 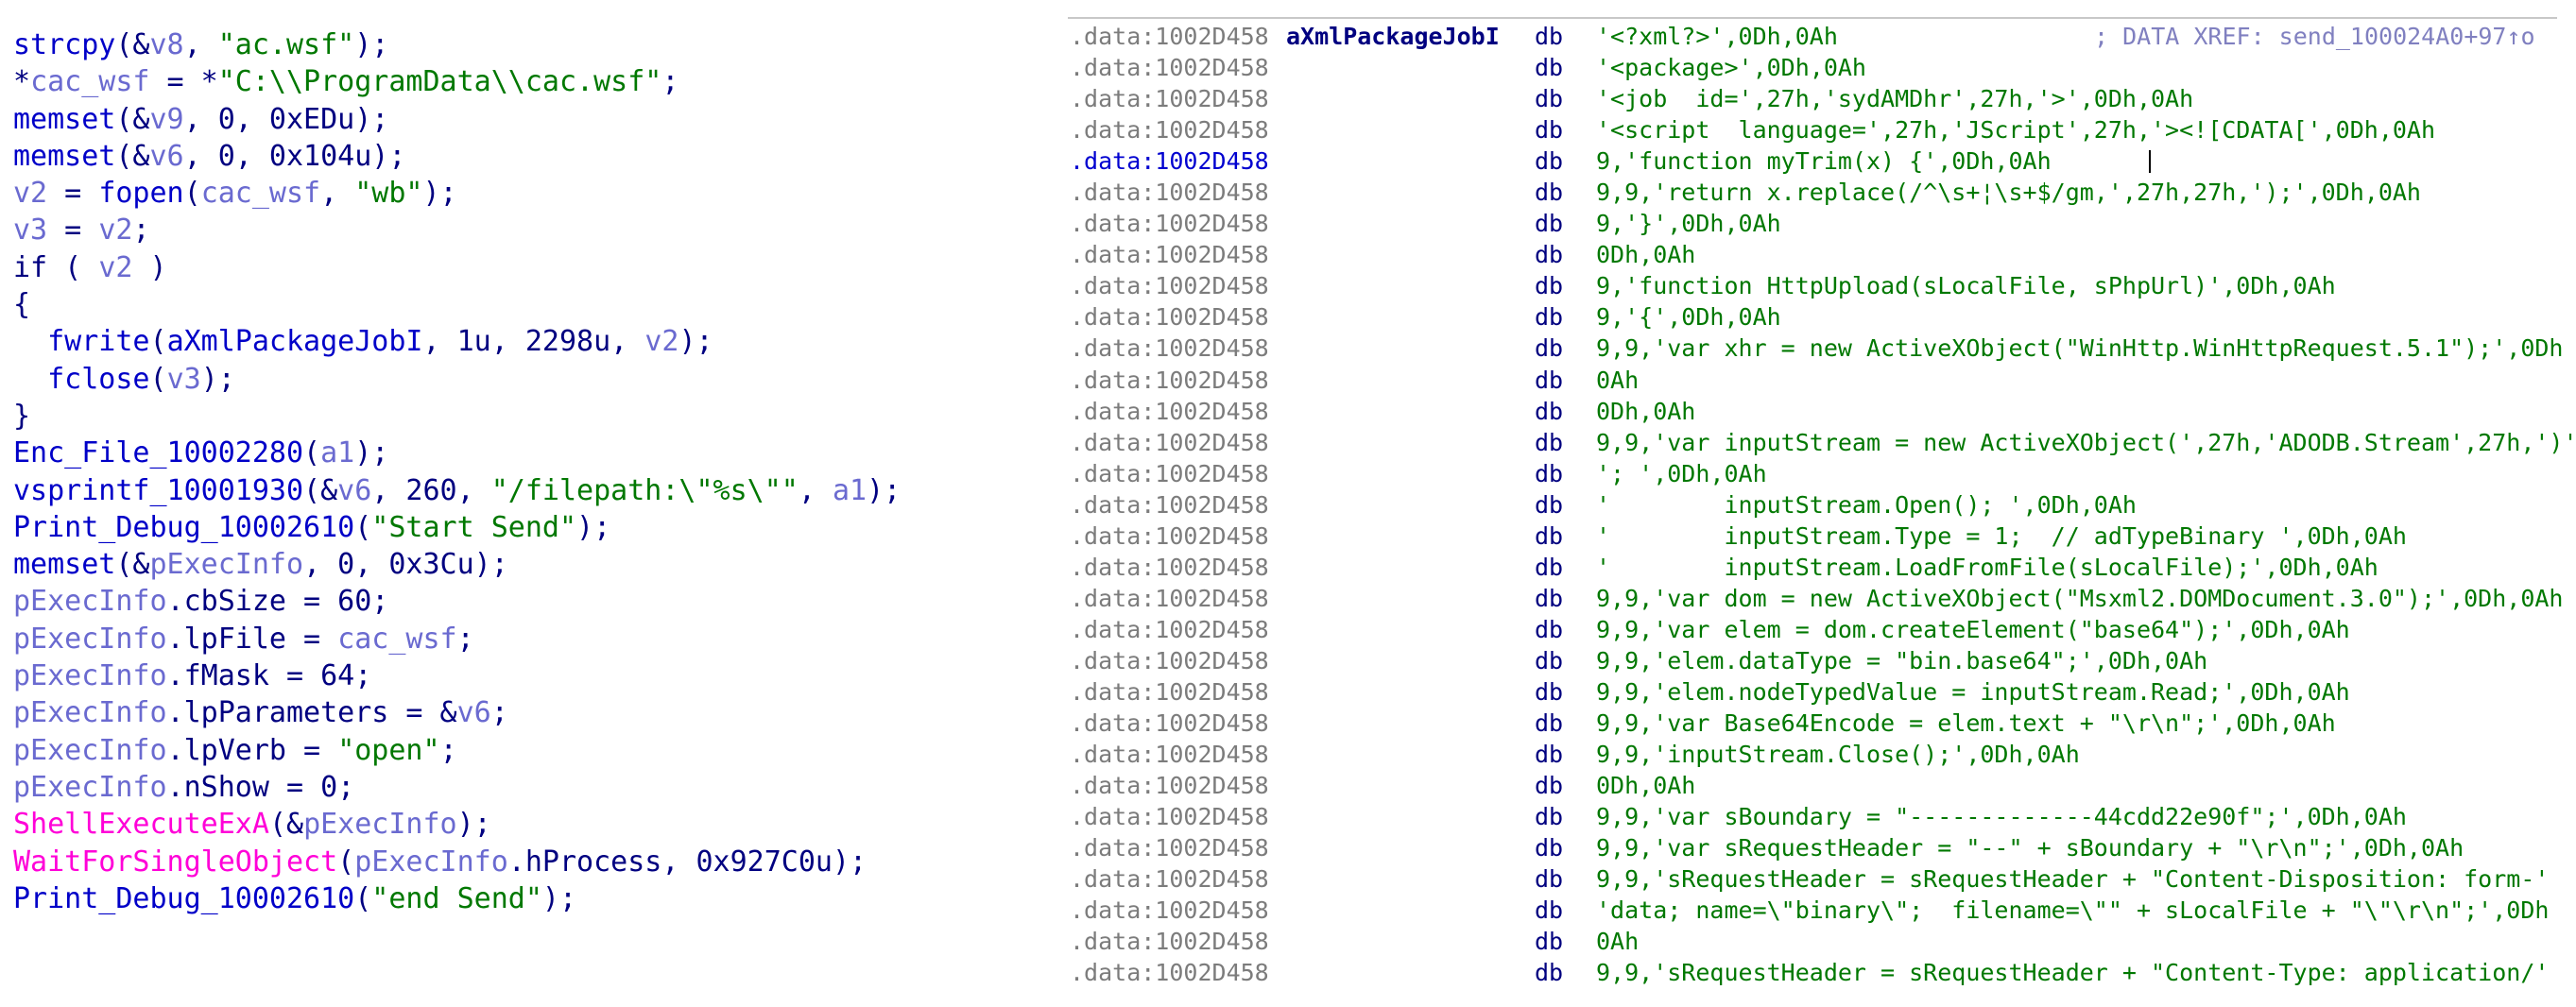 What do you see at coordinates (167, 119) in the screenshot?
I see `code-token: v9` at bounding box center [167, 119].